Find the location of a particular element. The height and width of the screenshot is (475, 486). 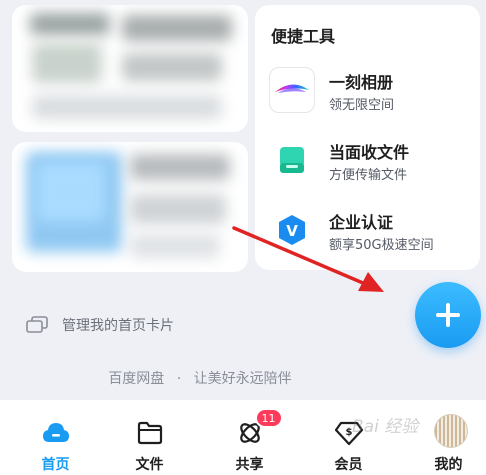

tab-files: 文件 is located at coordinates (149, 437).